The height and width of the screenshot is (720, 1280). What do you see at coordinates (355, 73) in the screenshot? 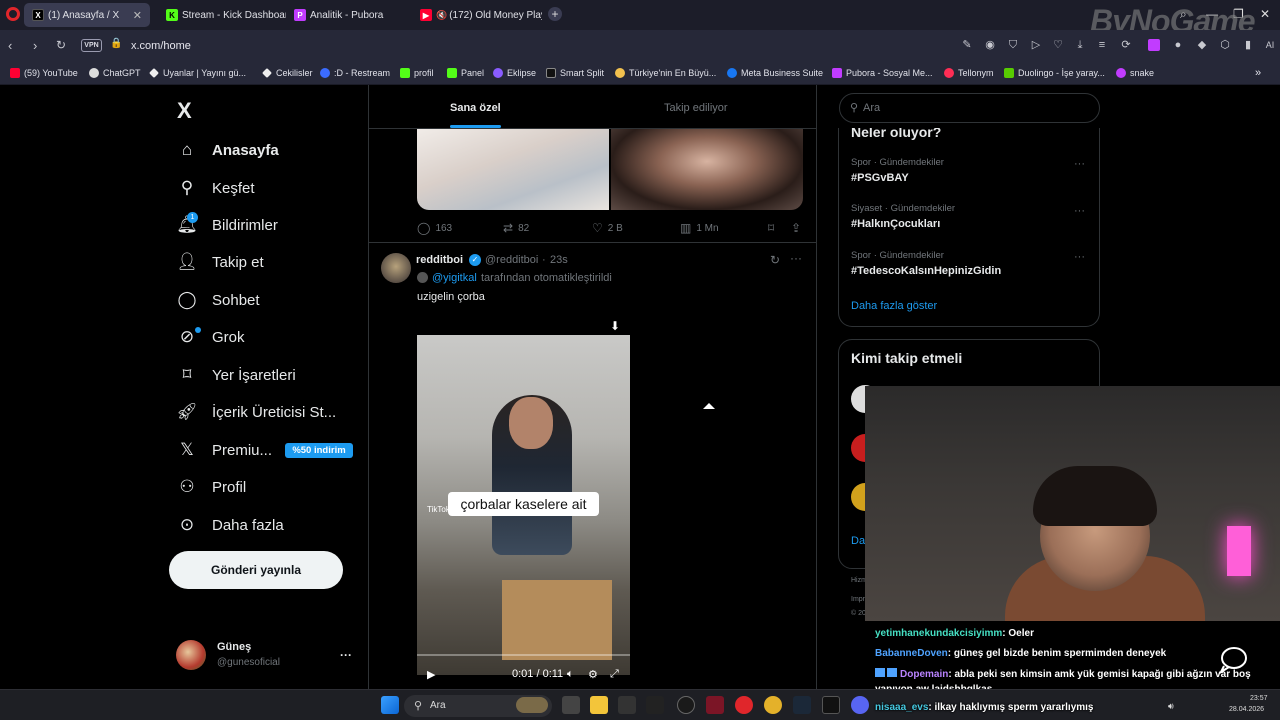
I see `bookmark-restream: :D - Restream` at bounding box center [355, 73].